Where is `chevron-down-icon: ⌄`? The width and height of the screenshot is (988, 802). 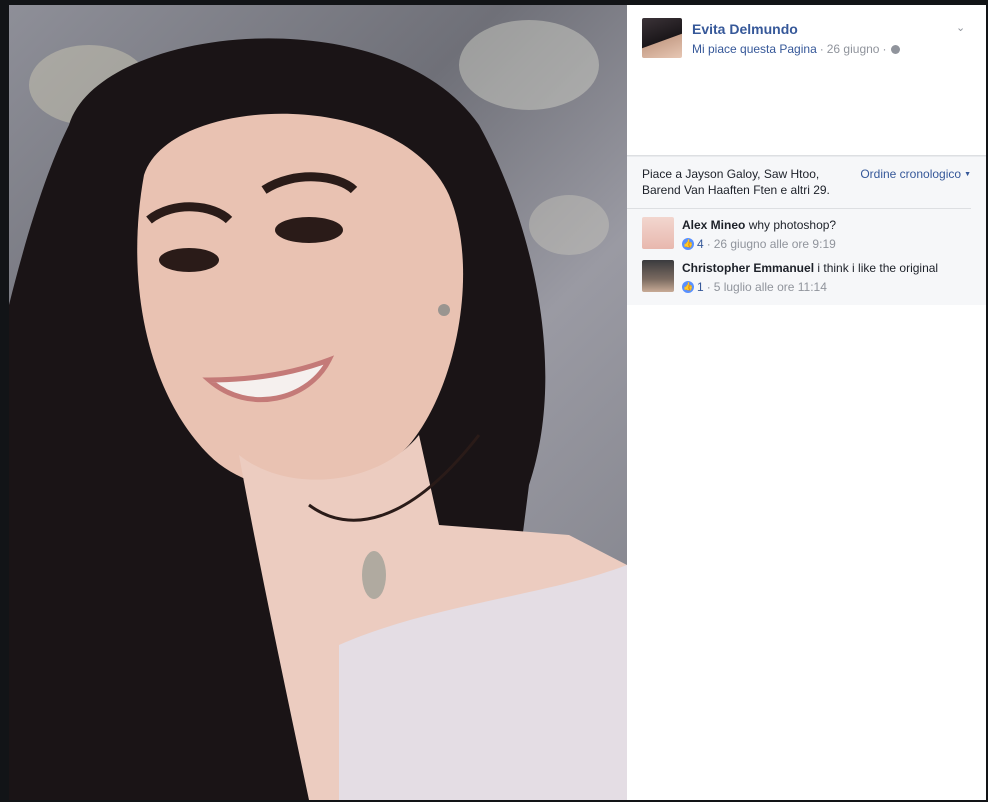
chevron-down-icon: ⌄ is located at coordinates (961, 27).